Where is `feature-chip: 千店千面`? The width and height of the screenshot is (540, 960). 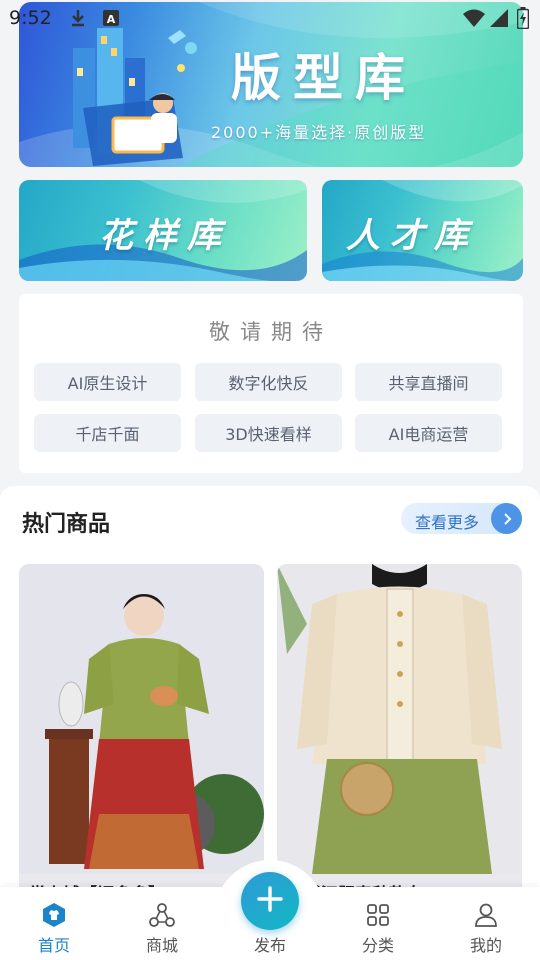
feature-chip: 千店千面 is located at coordinates (107, 433).